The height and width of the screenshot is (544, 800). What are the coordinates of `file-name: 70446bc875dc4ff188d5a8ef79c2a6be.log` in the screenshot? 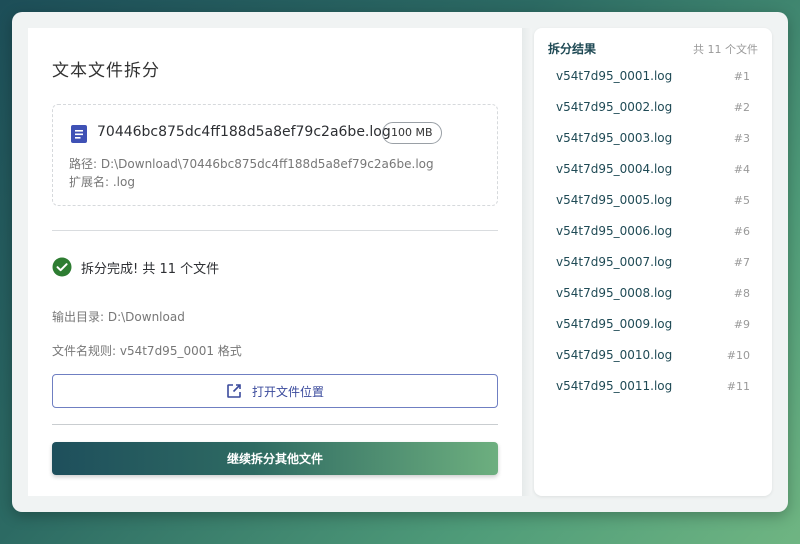 It's located at (244, 132).